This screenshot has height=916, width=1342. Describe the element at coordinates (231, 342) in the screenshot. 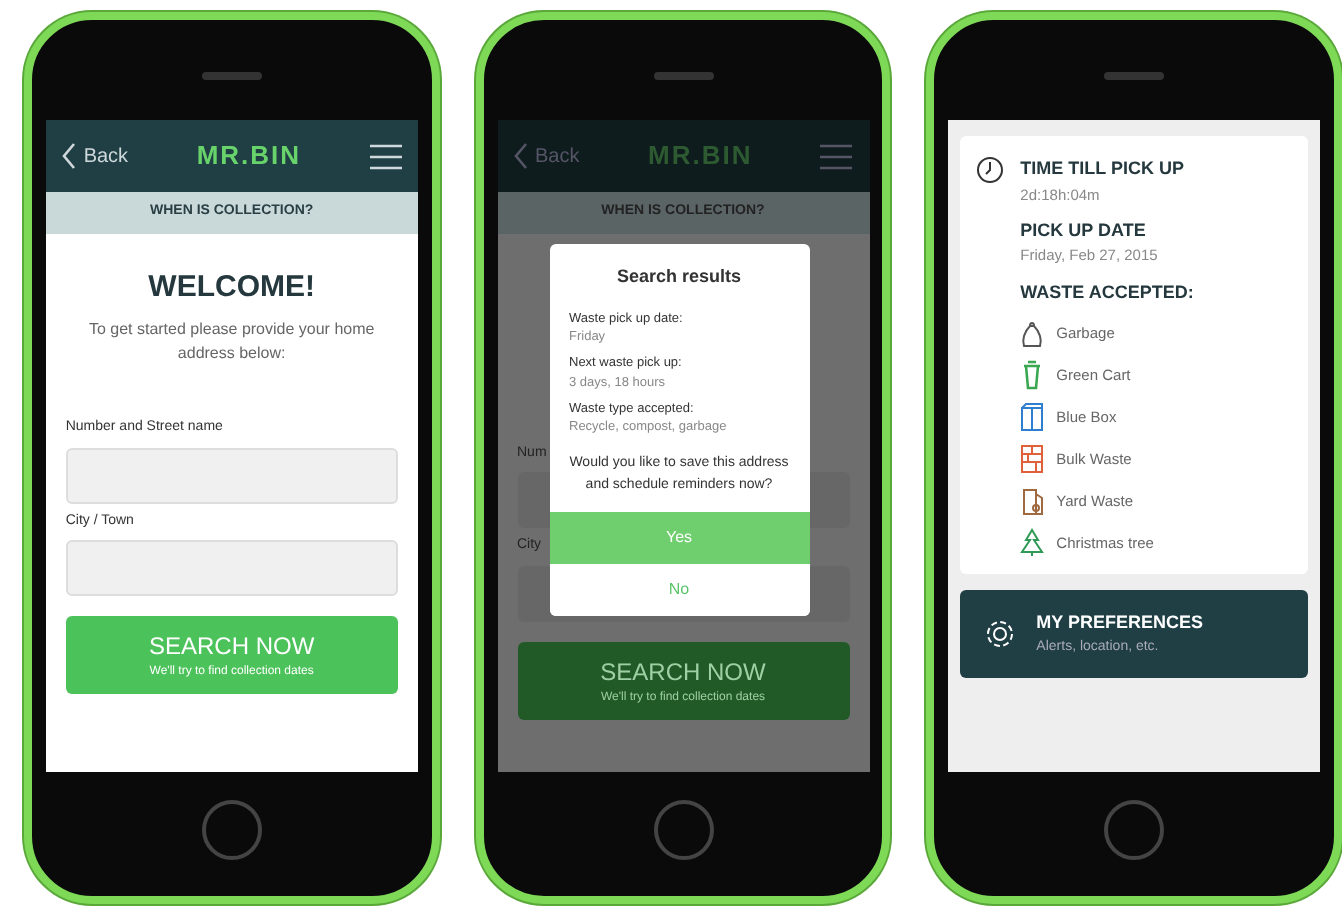

I see `intro-text: To get started please provide your home address below:` at that location.